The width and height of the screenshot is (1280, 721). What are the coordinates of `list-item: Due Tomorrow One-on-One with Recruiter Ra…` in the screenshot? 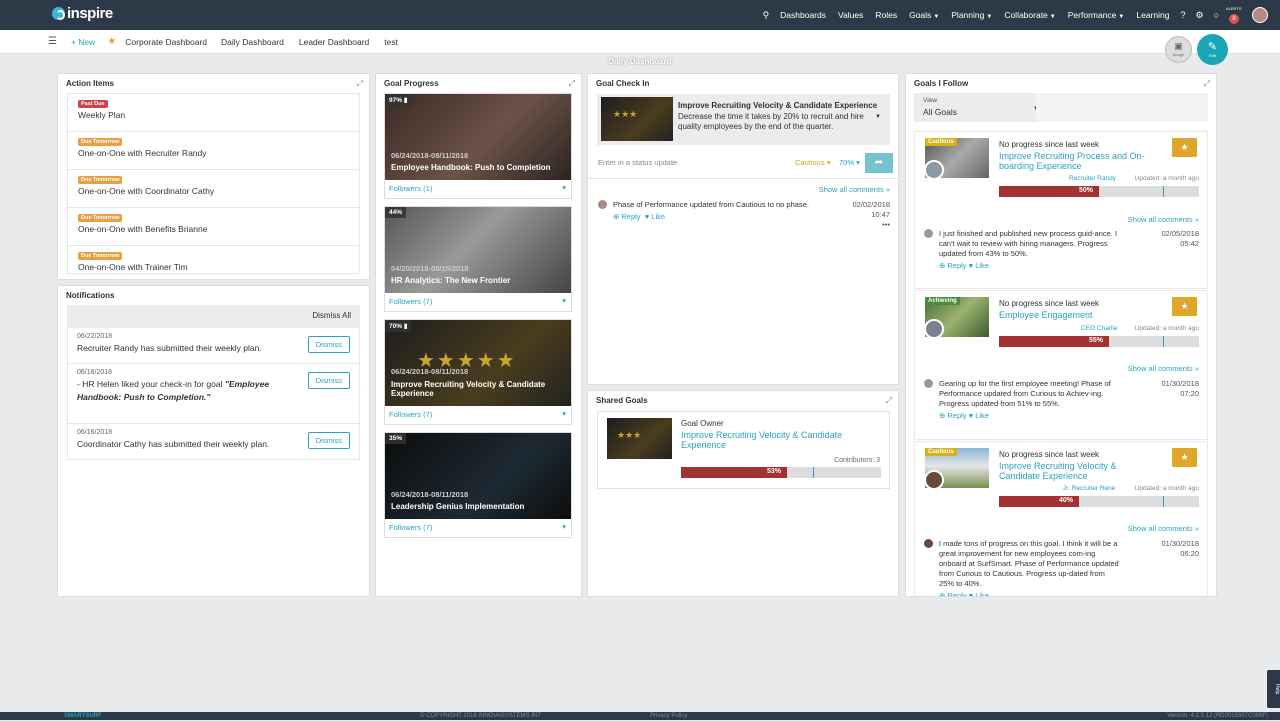 It's located at (213, 151).